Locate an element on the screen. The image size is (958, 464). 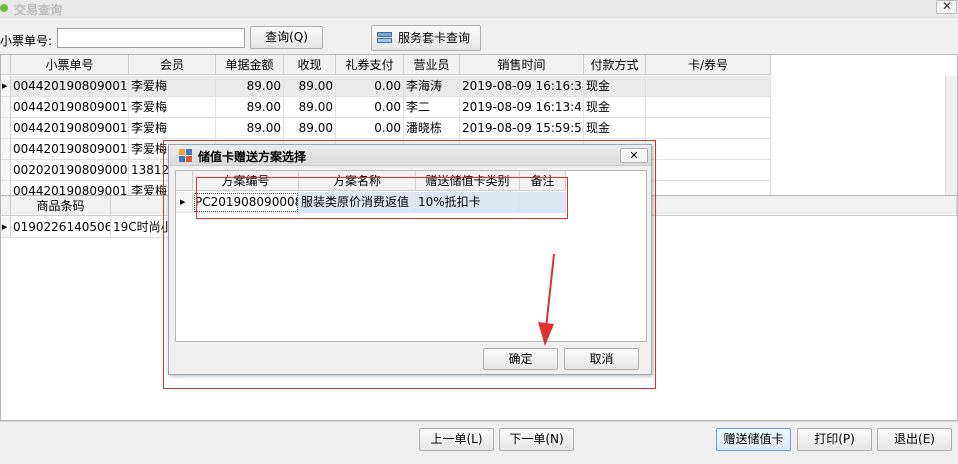
app-icon is located at coordinates (4, 8).